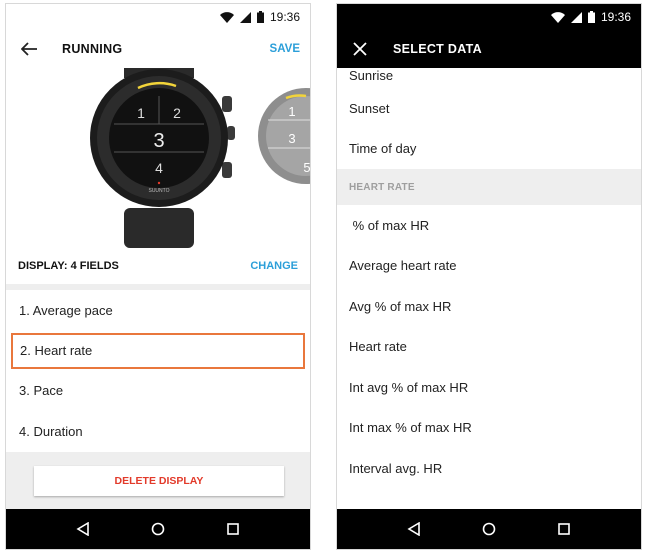 The height and width of the screenshot is (554, 647). I want to click on data-item-heart-rate: Heart rate, so click(489, 347).